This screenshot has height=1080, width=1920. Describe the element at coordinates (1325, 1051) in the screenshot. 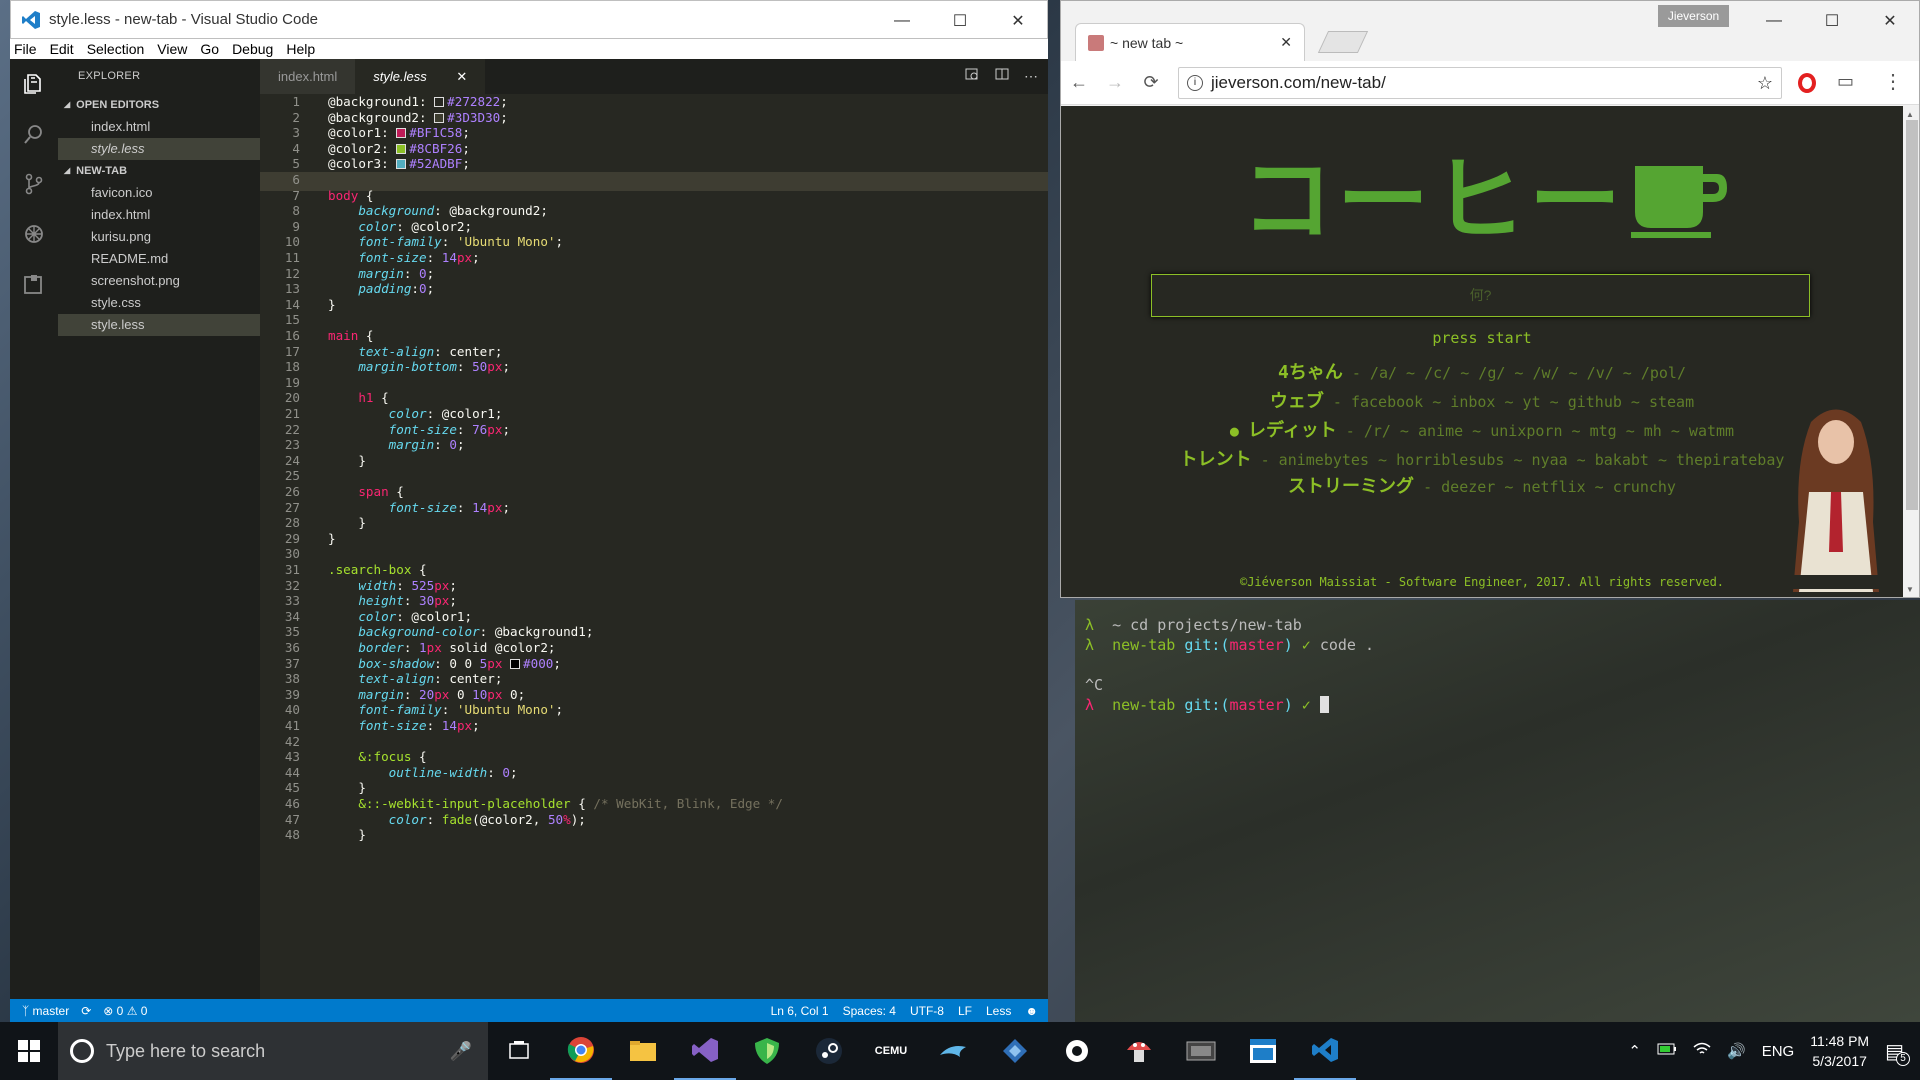

I see `vscode-app-icon` at that location.